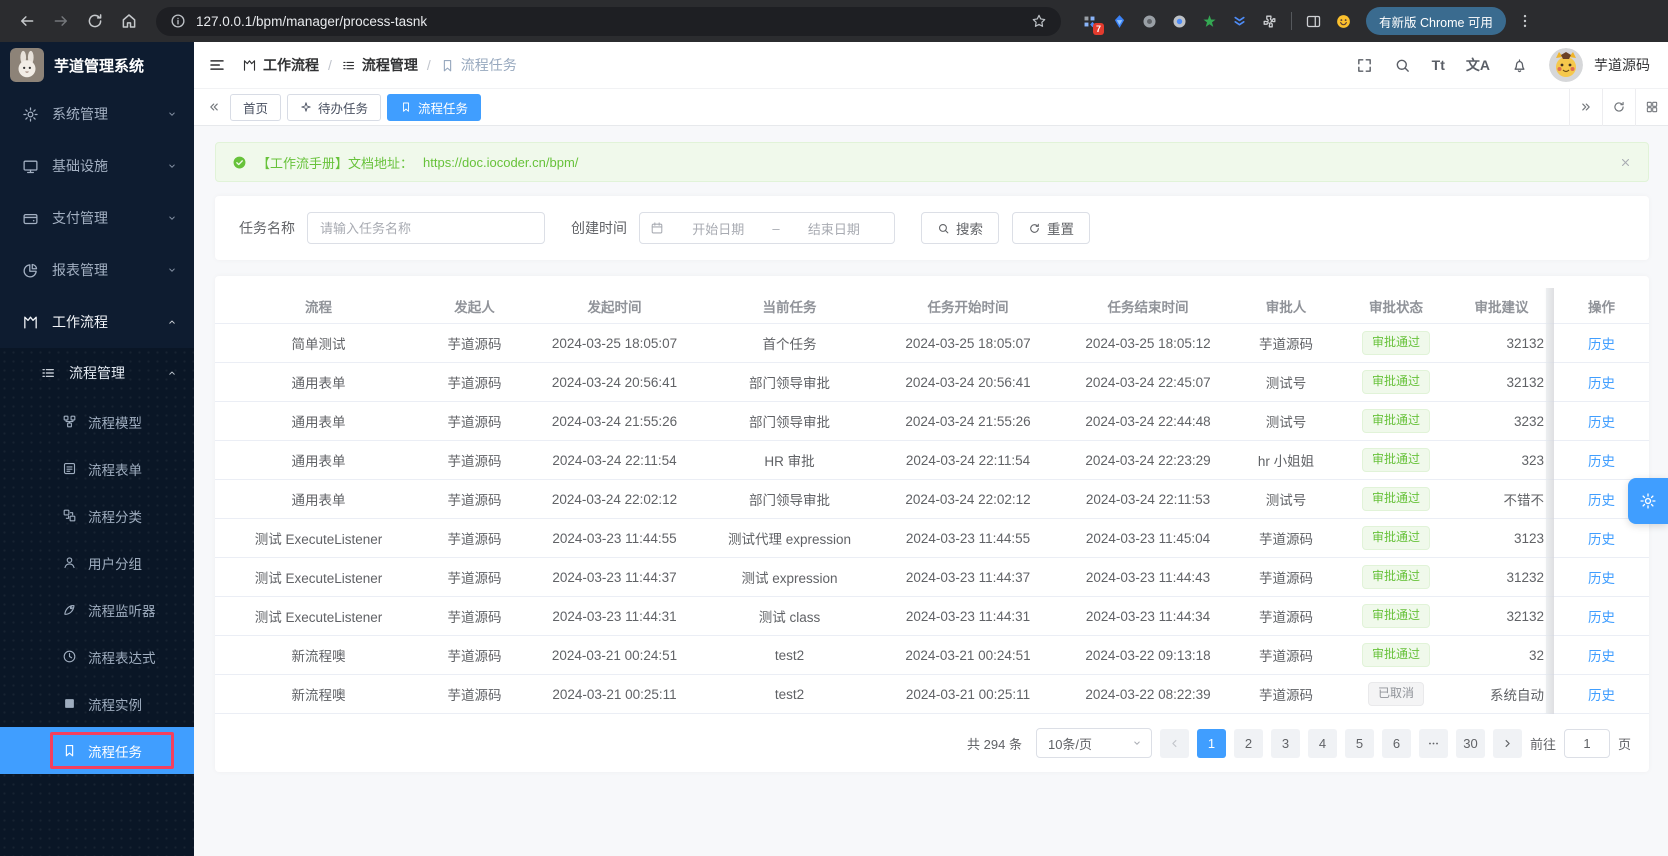 The height and width of the screenshot is (856, 1668). What do you see at coordinates (27, 21) in the screenshot?
I see `browser-back-button` at bounding box center [27, 21].